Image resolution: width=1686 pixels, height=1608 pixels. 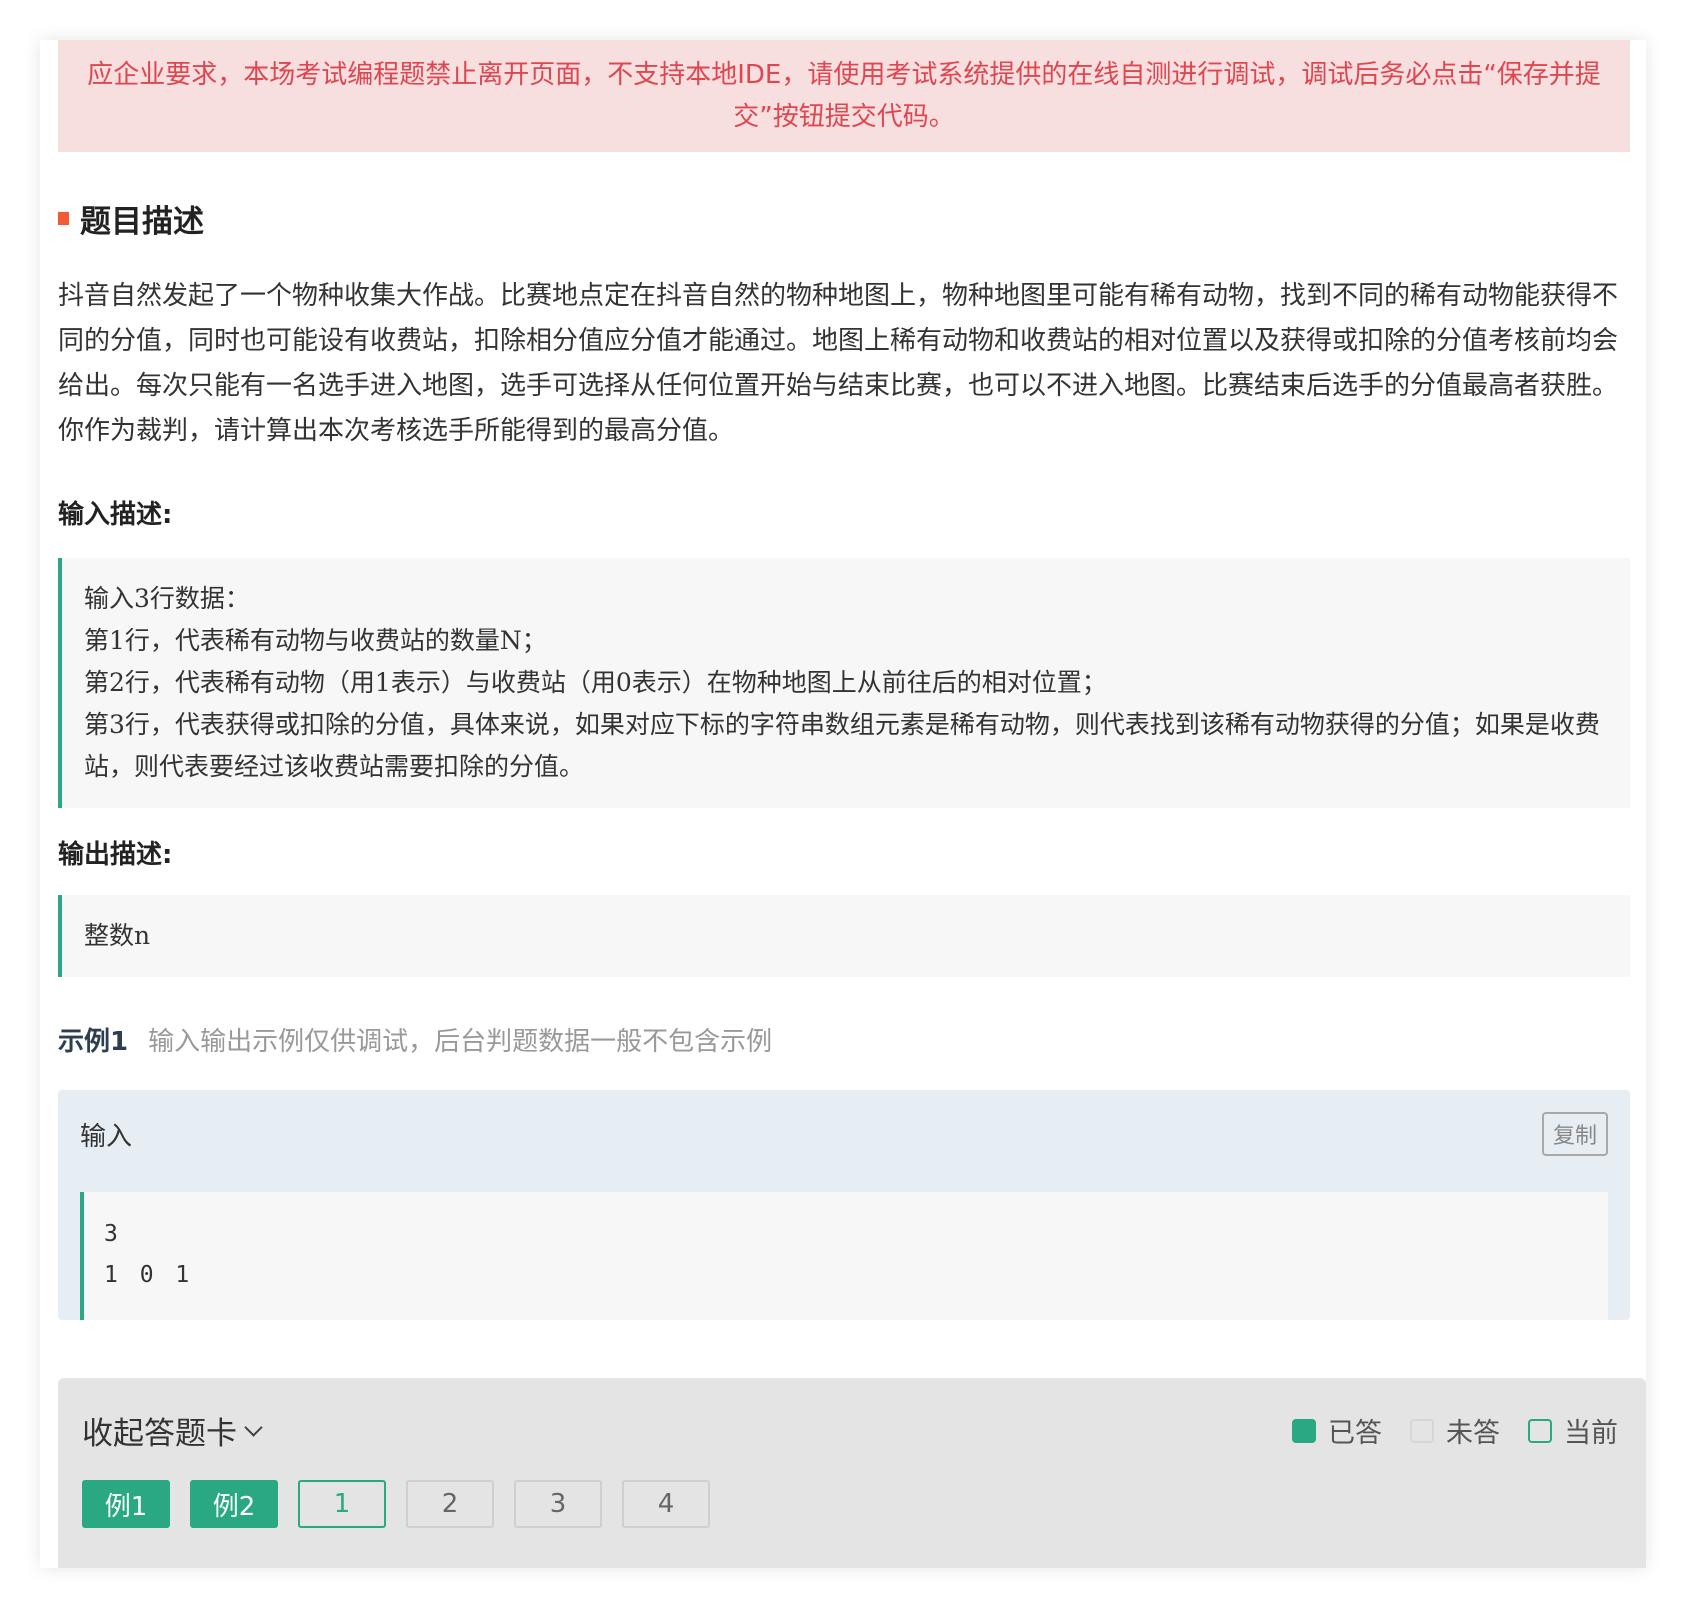 I want to click on answer-card-panel: 收起答题卡 已答 未答 当前 例1 例2 1 2 3 4, so click(x=852, y=1473).